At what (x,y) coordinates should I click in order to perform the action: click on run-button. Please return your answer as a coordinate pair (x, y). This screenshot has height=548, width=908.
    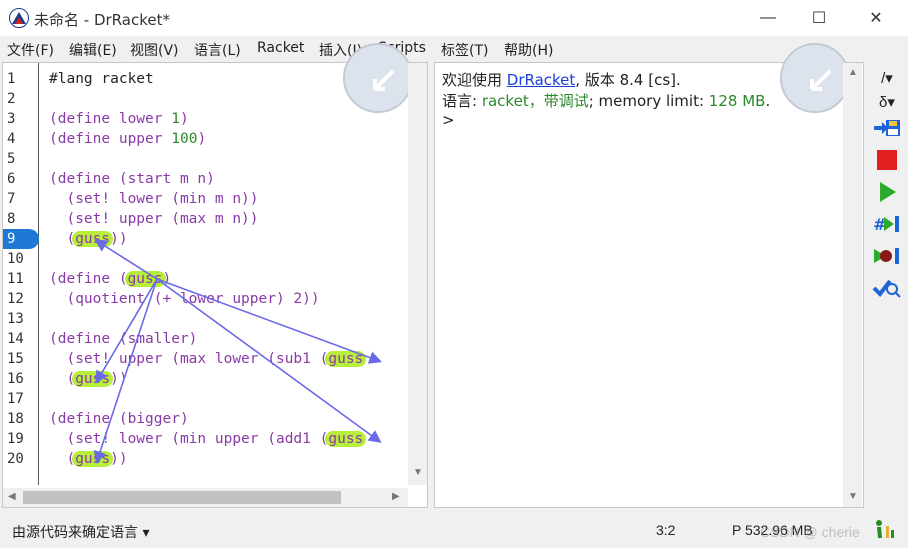
    Looking at the image, I should click on (887, 192).